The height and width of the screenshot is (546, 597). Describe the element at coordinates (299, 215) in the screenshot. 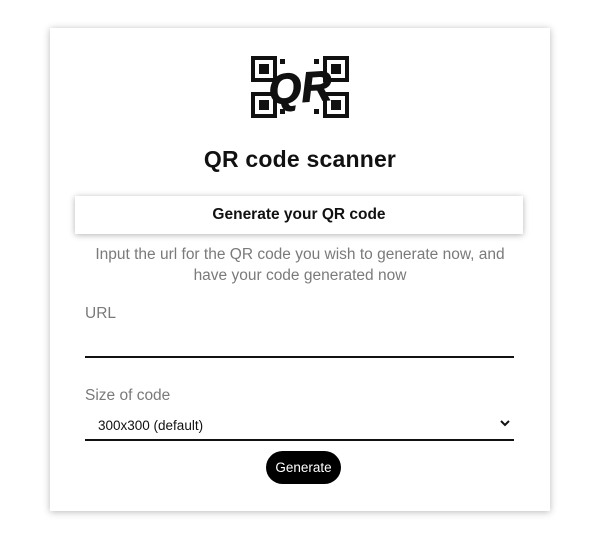

I see `tab-generate: Generate your QR code` at that location.